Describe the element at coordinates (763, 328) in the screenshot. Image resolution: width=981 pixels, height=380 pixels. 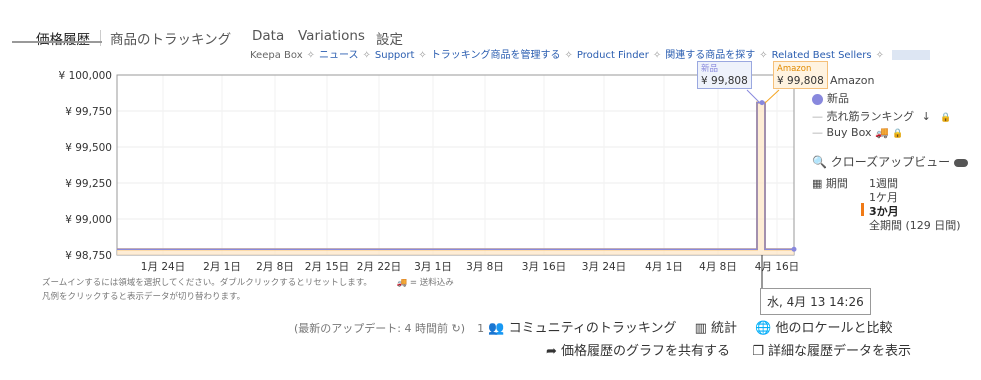
I see `globe-icon: 🌐` at that location.